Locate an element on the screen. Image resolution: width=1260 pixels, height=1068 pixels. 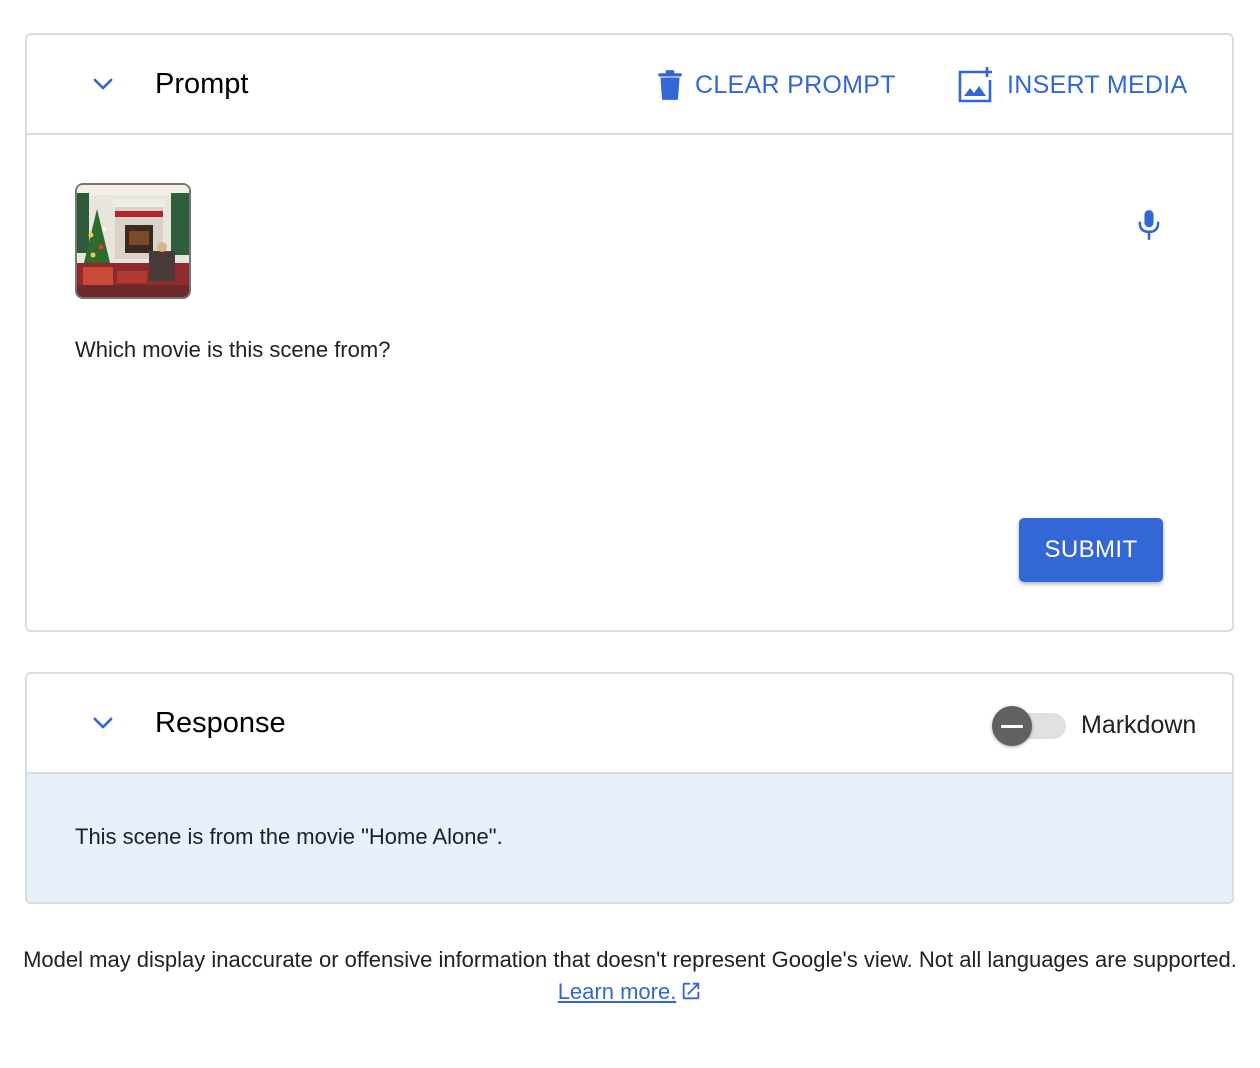
markdown-toggle is located at coordinates (1029, 726).